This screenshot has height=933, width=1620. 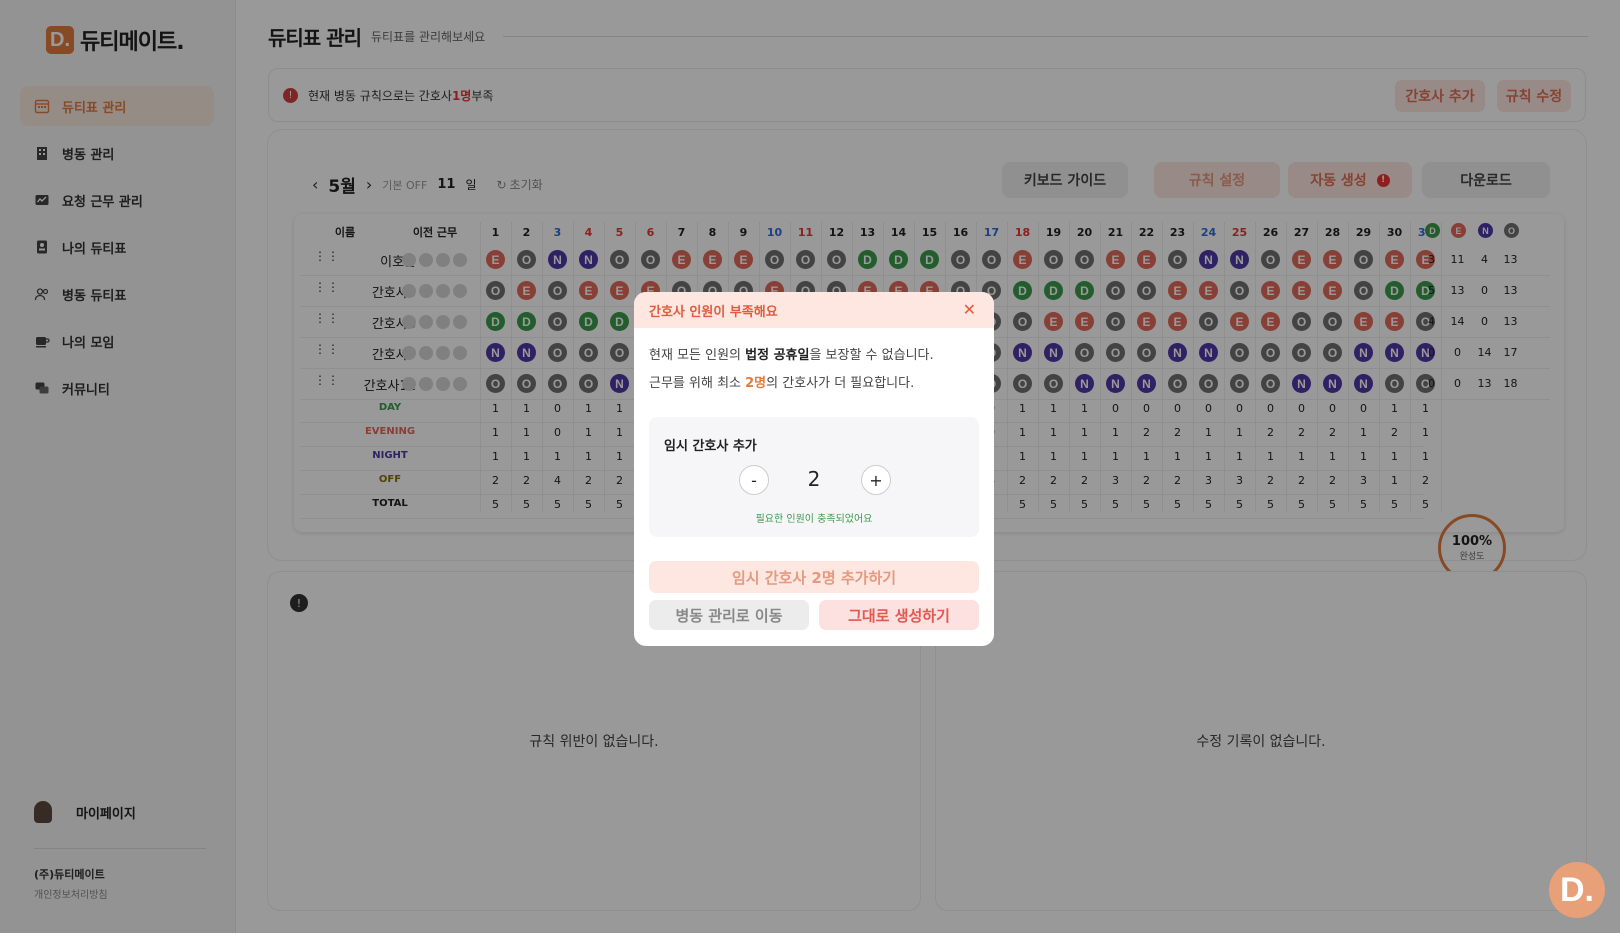 I want to click on decrement-button: -, so click(x=754, y=480).